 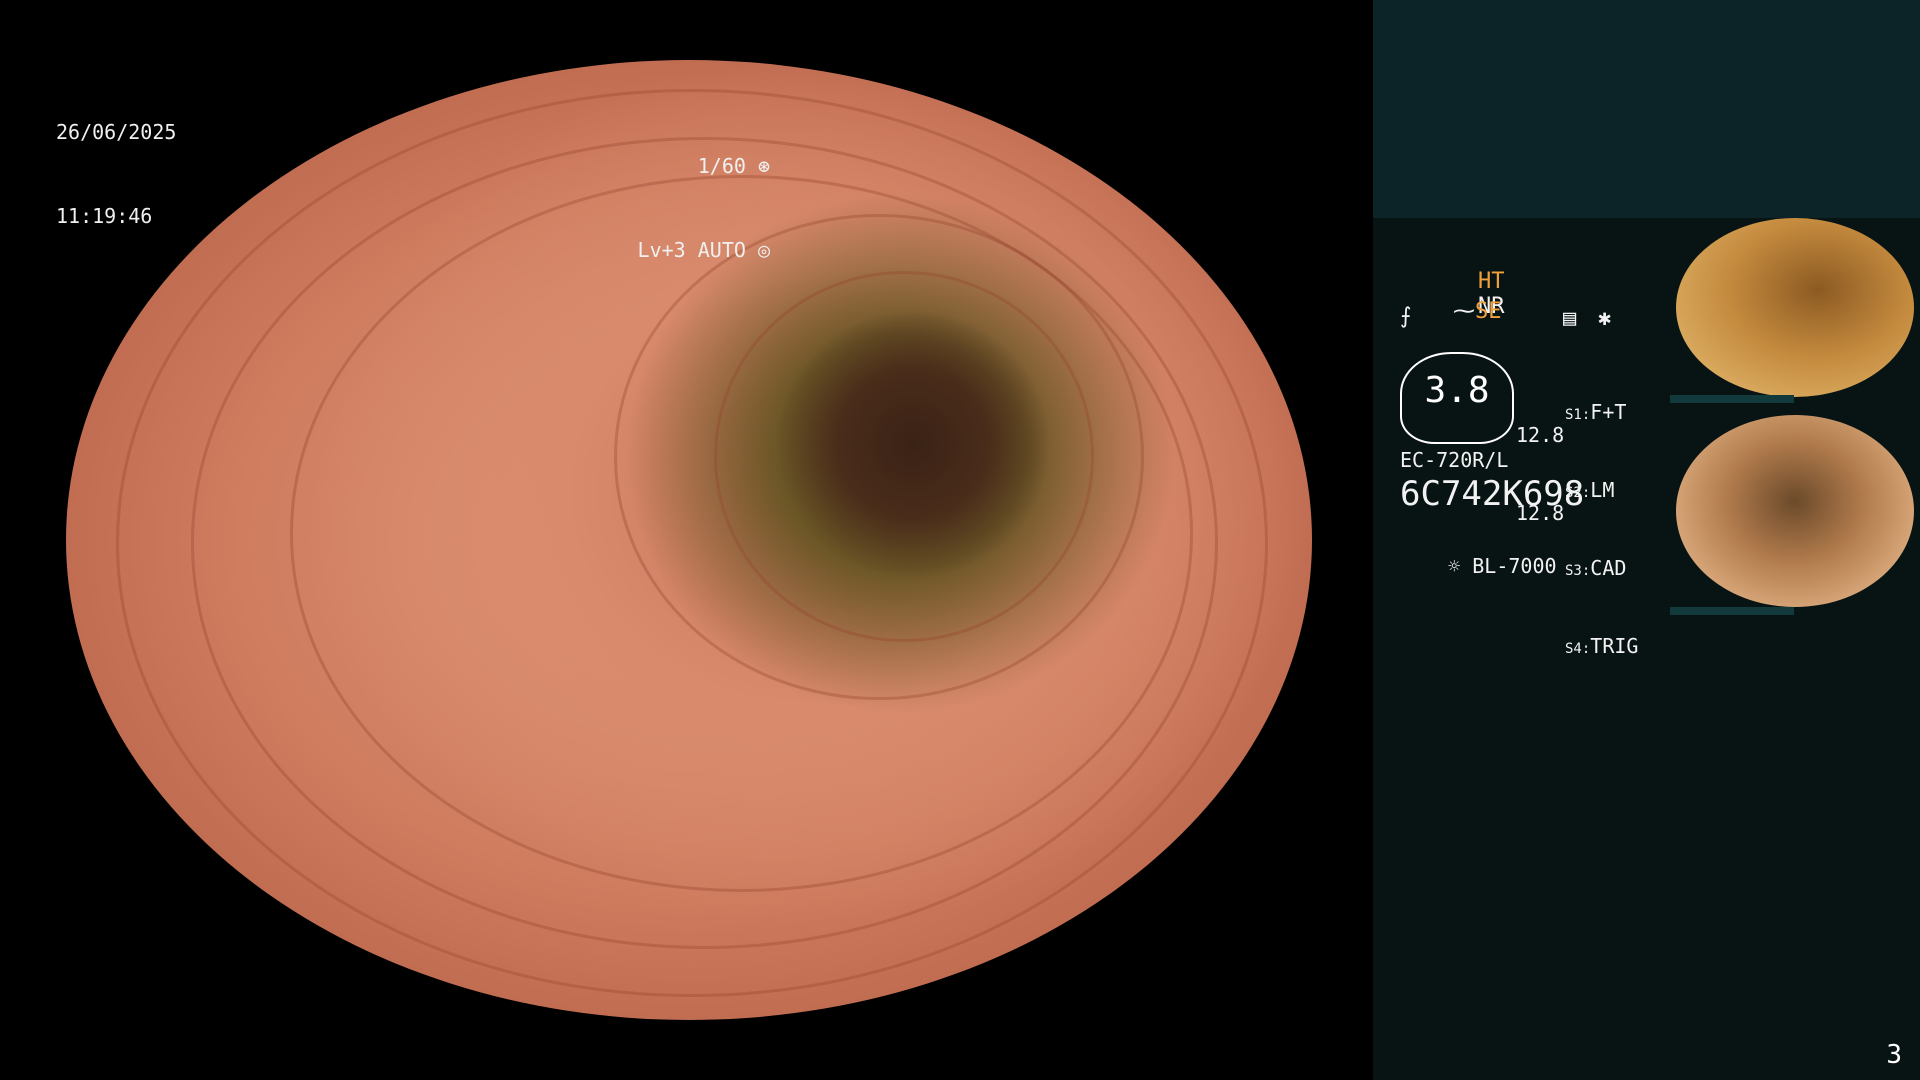 I want to click on panel-header-area, so click(x=1646, y=109).